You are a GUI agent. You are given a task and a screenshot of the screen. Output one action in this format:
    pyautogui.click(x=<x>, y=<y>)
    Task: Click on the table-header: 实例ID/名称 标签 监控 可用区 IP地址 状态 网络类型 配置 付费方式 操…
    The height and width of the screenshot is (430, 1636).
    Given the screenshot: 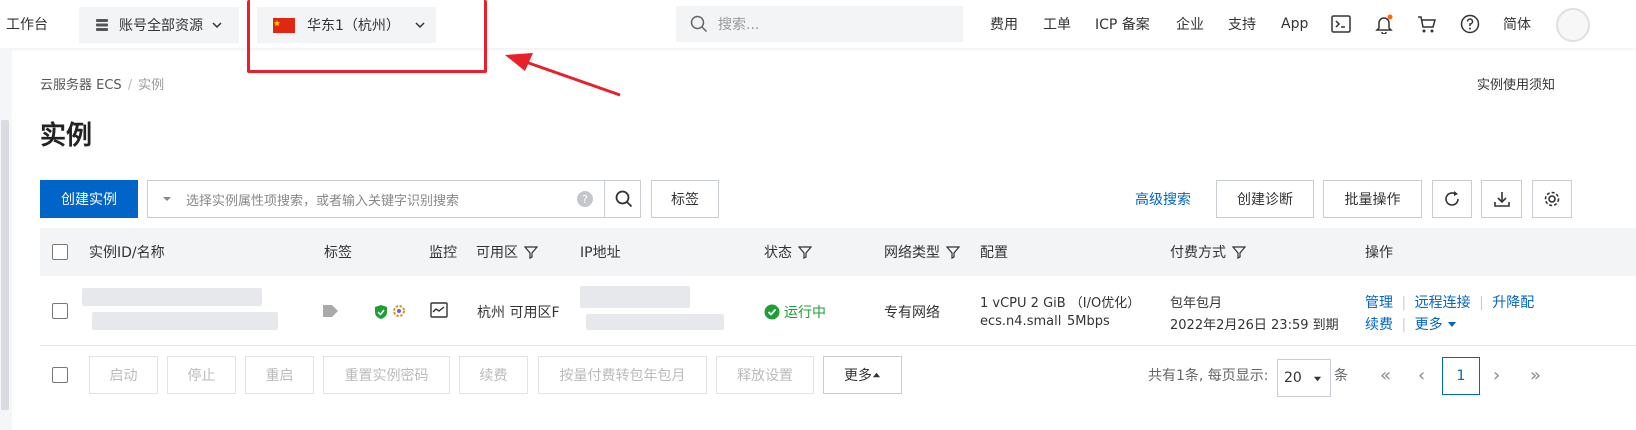 What is the action you would take?
    pyautogui.click(x=838, y=252)
    